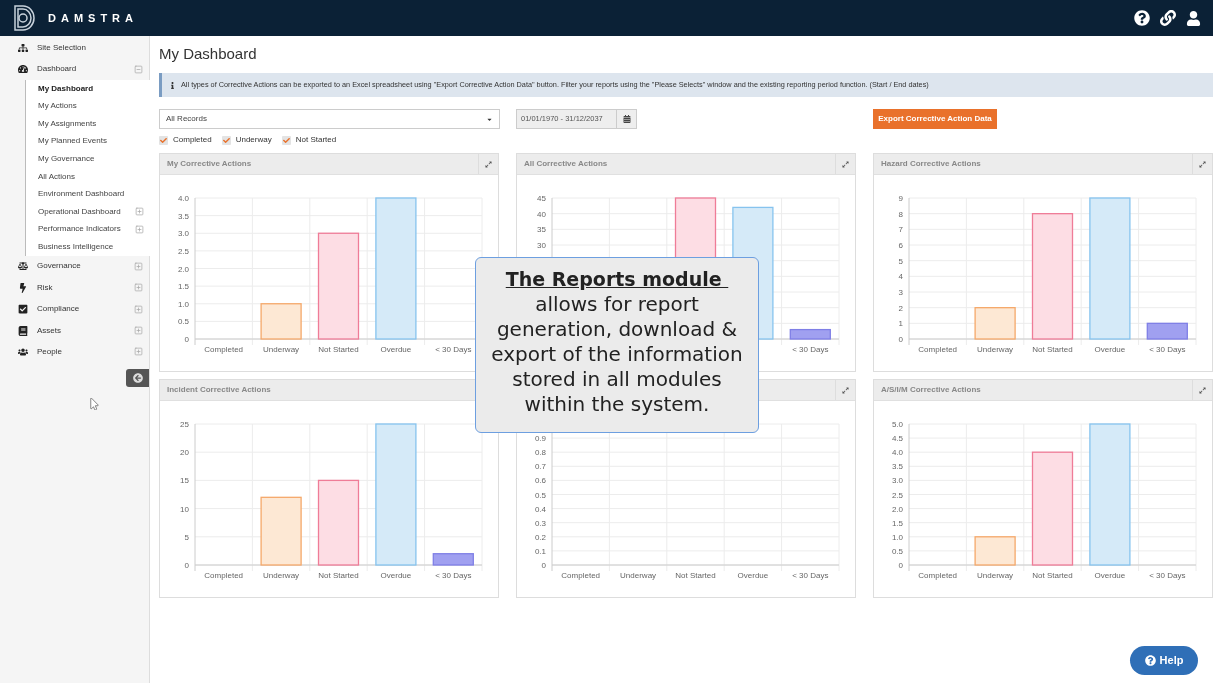 The height and width of the screenshot is (683, 1213). I want to click on nav-subitem: My Governance, so click(88, 159).